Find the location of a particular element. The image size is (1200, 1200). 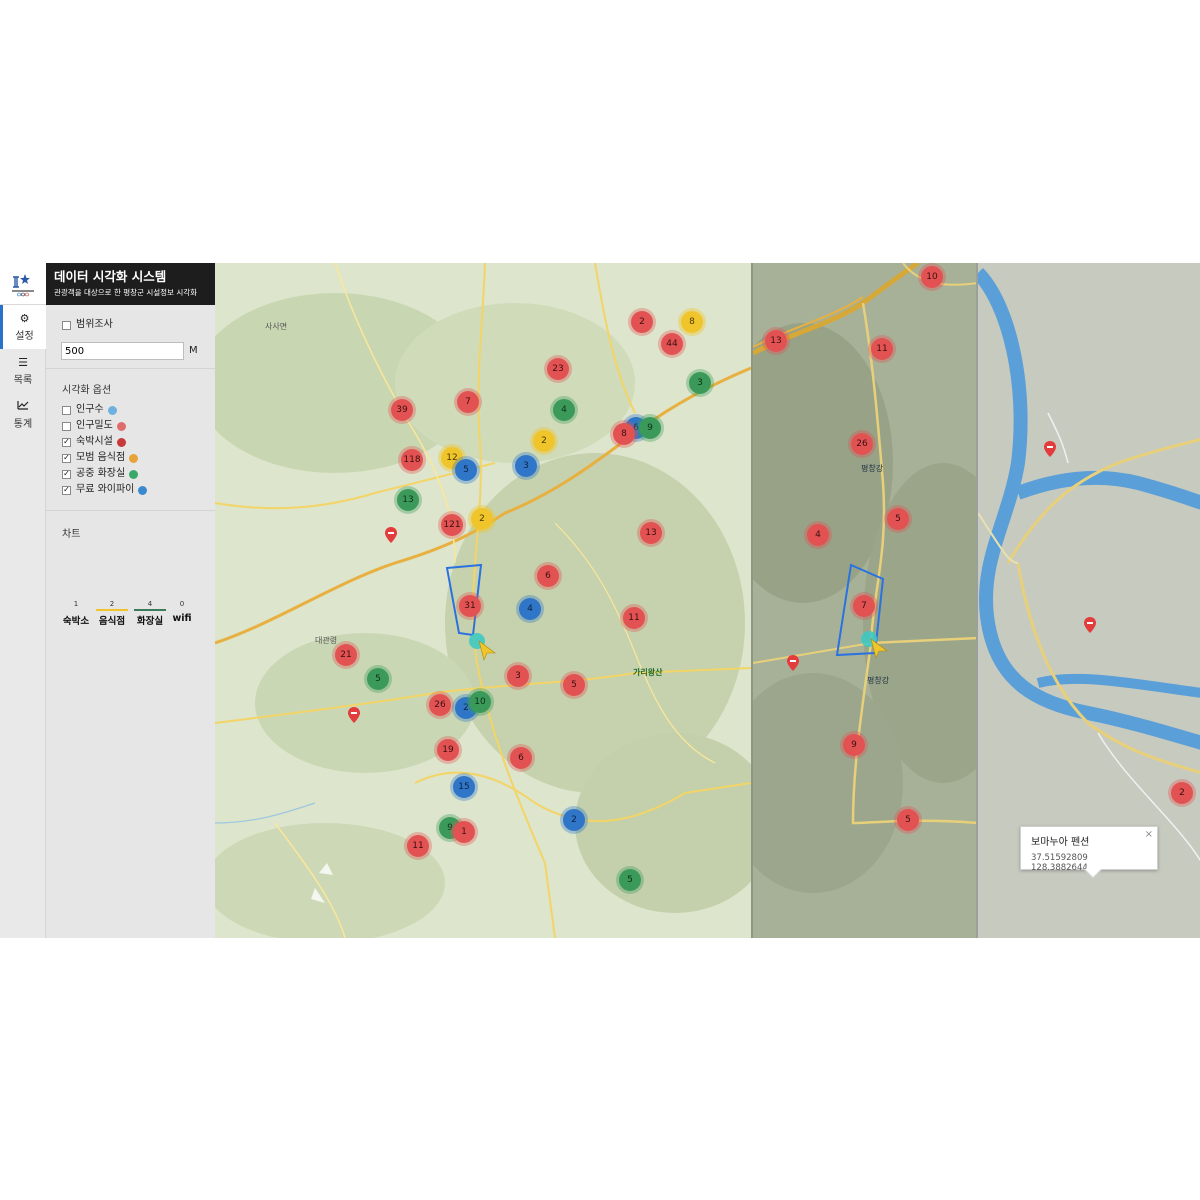

option-population-label: 인구수 is located at coordinates (90, 409).